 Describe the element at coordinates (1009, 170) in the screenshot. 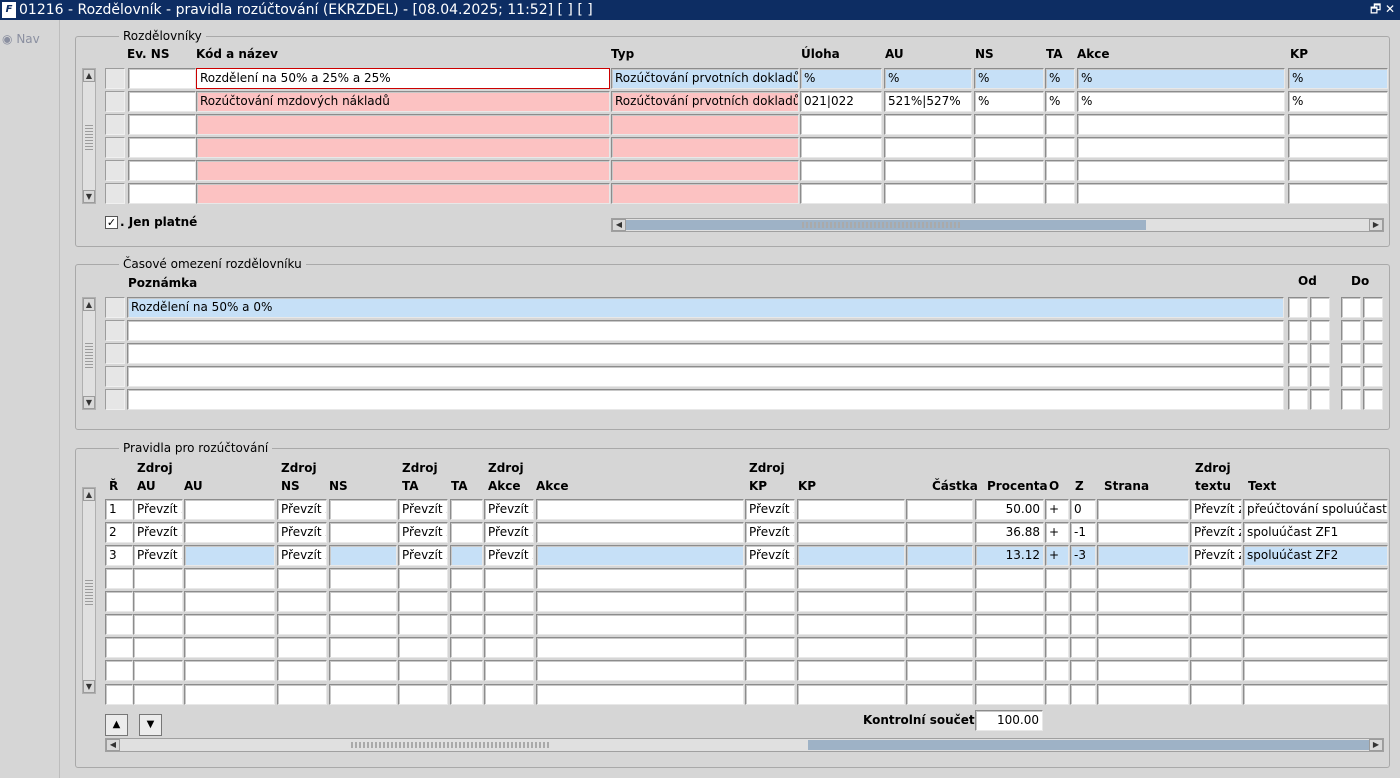

I see `rozdelovnik-ns-field` at that location.